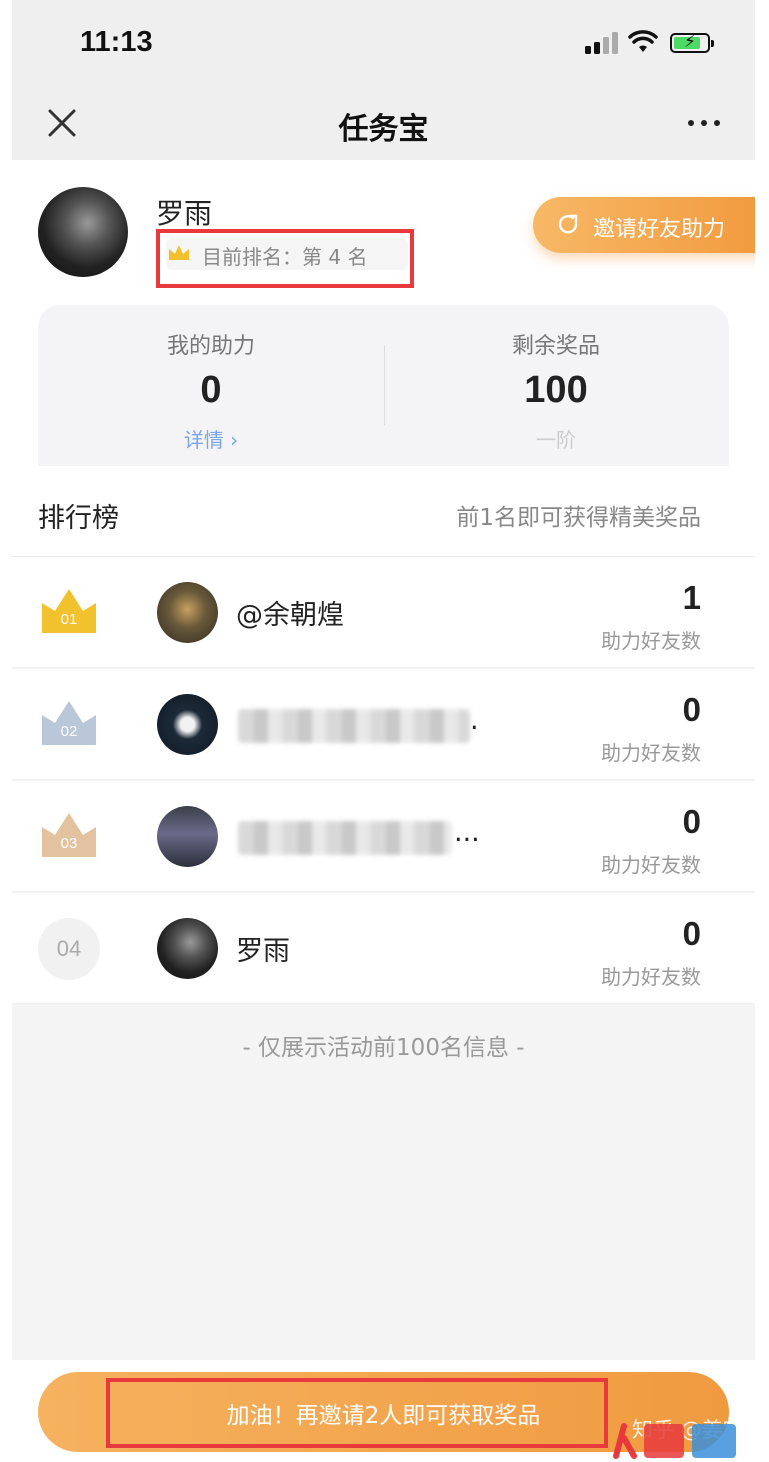 The width and height of the screenshot is (769, 1462). I want to click on remaining-prize-value: 100, so click(556, 390).